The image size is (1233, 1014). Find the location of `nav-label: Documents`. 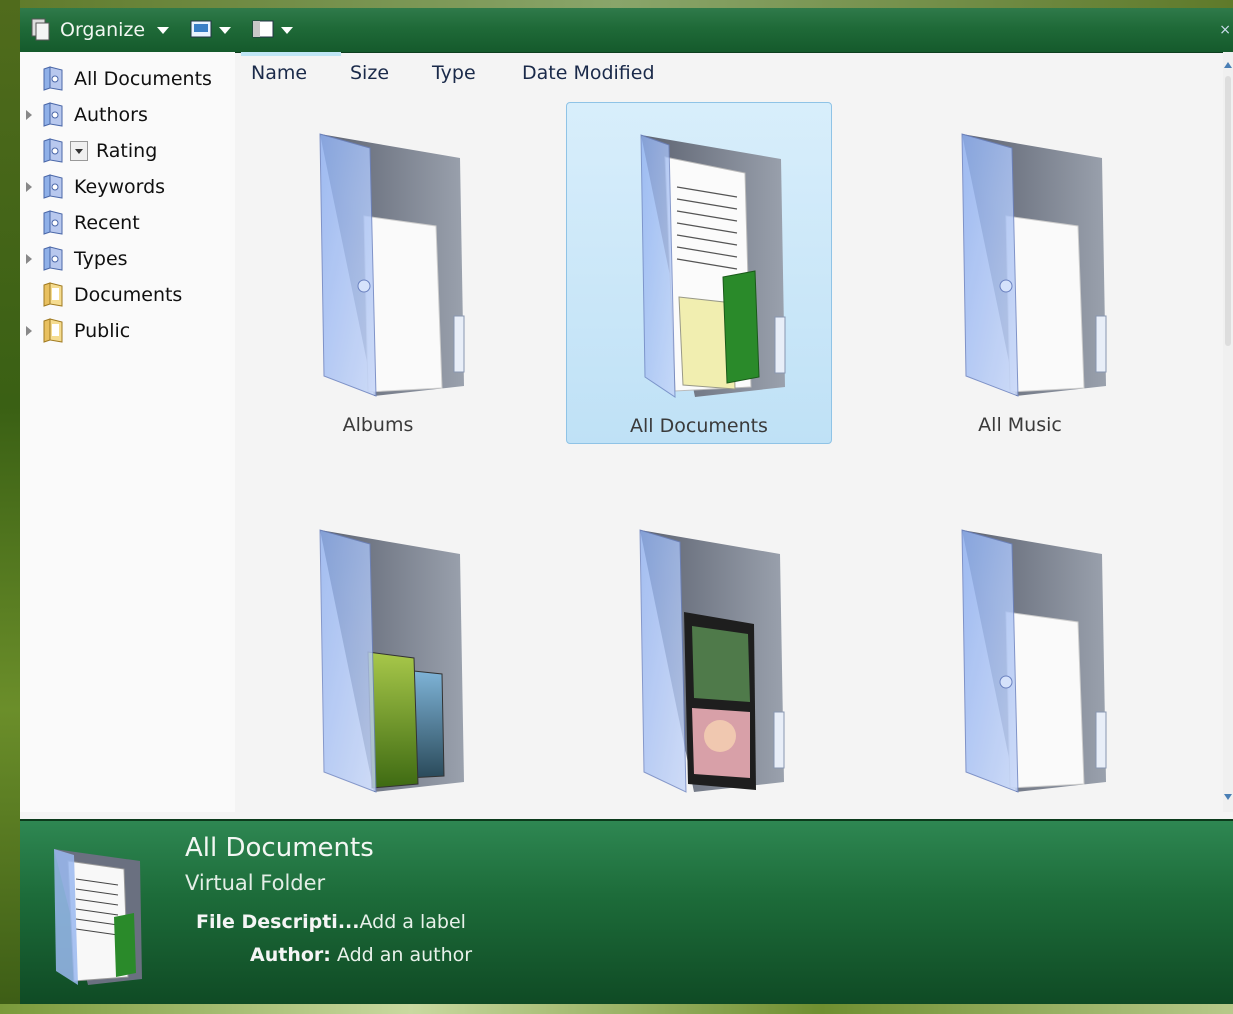

nav-label: Documents is located at coordinates (128, 295).